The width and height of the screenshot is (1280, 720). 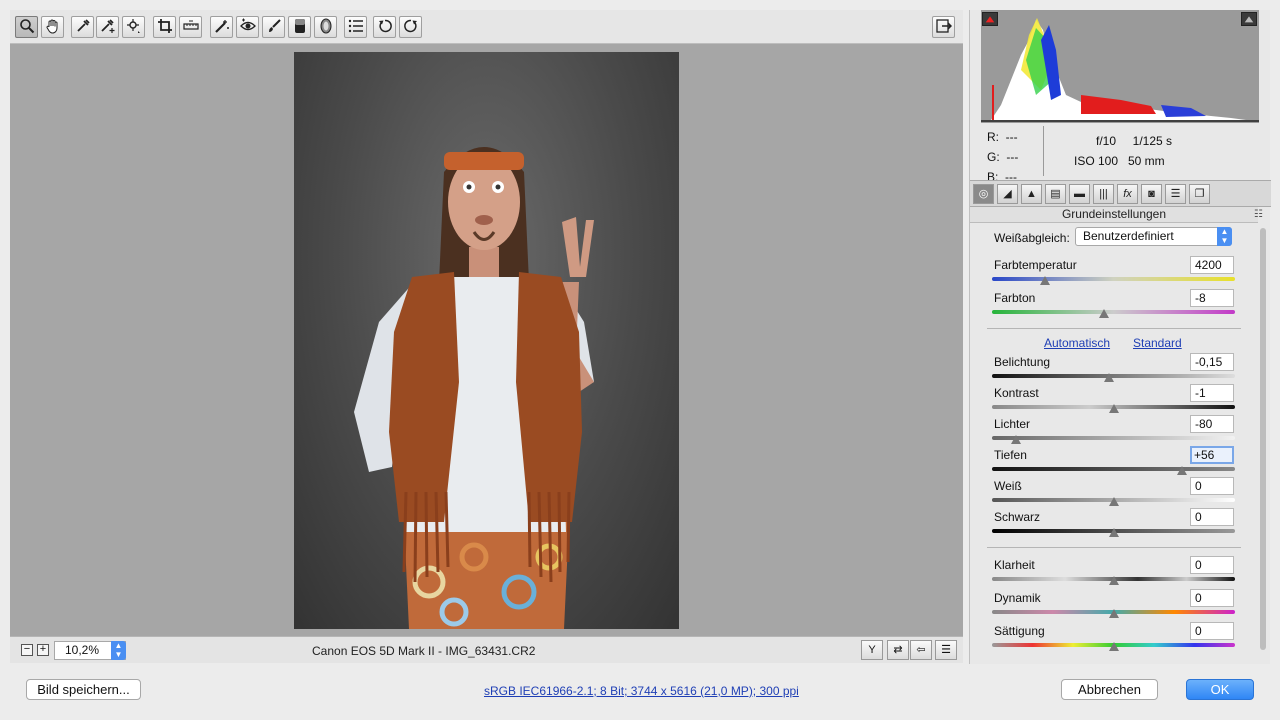 What do you see at coordinates (1157, 343) in the screenshot?
I see `default-link: Standard` at bounding box center [1157, 343].